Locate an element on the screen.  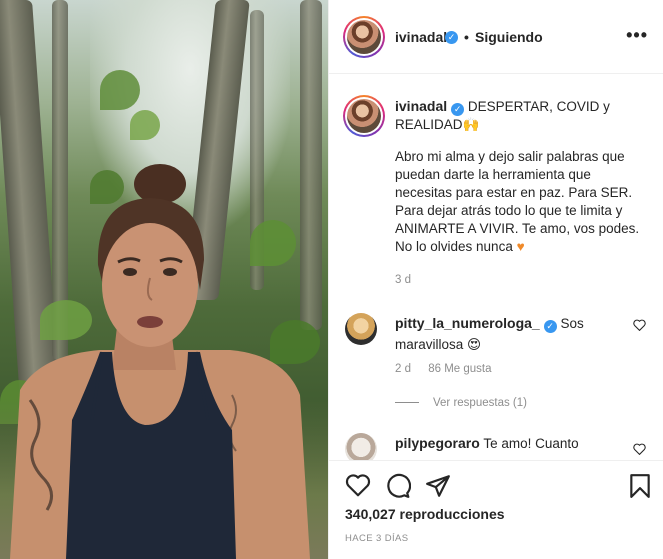
comment-bubble-icon is located at coordinates (398, 486).